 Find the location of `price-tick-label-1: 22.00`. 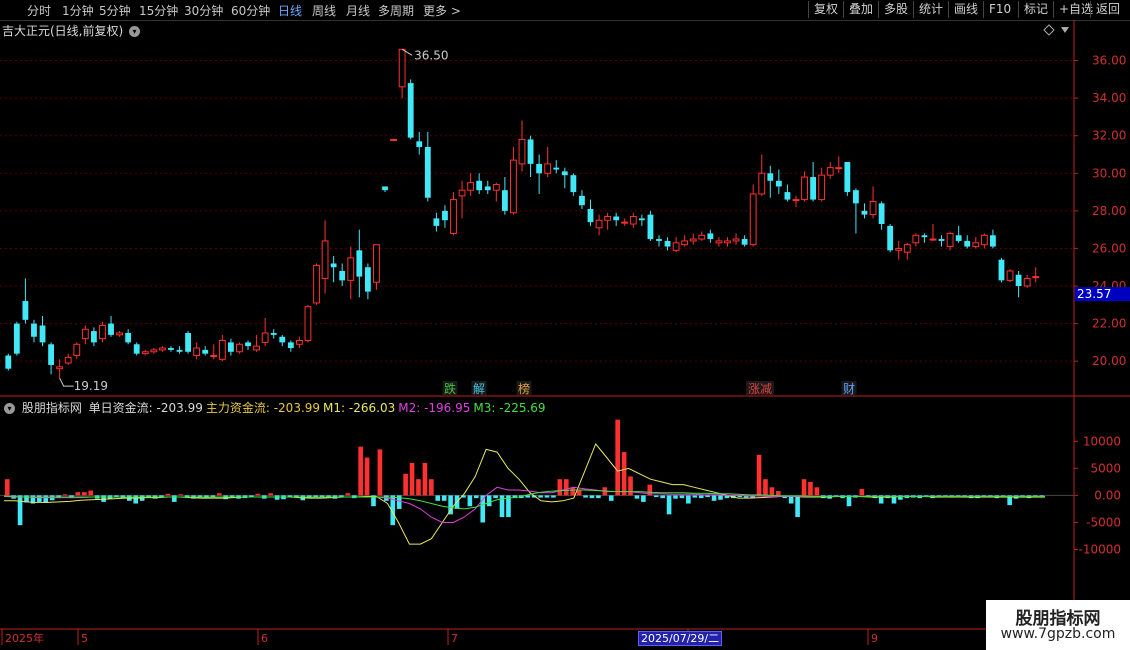

price-tick-label-1: 22.00 is located at coordinates (1109, 324).